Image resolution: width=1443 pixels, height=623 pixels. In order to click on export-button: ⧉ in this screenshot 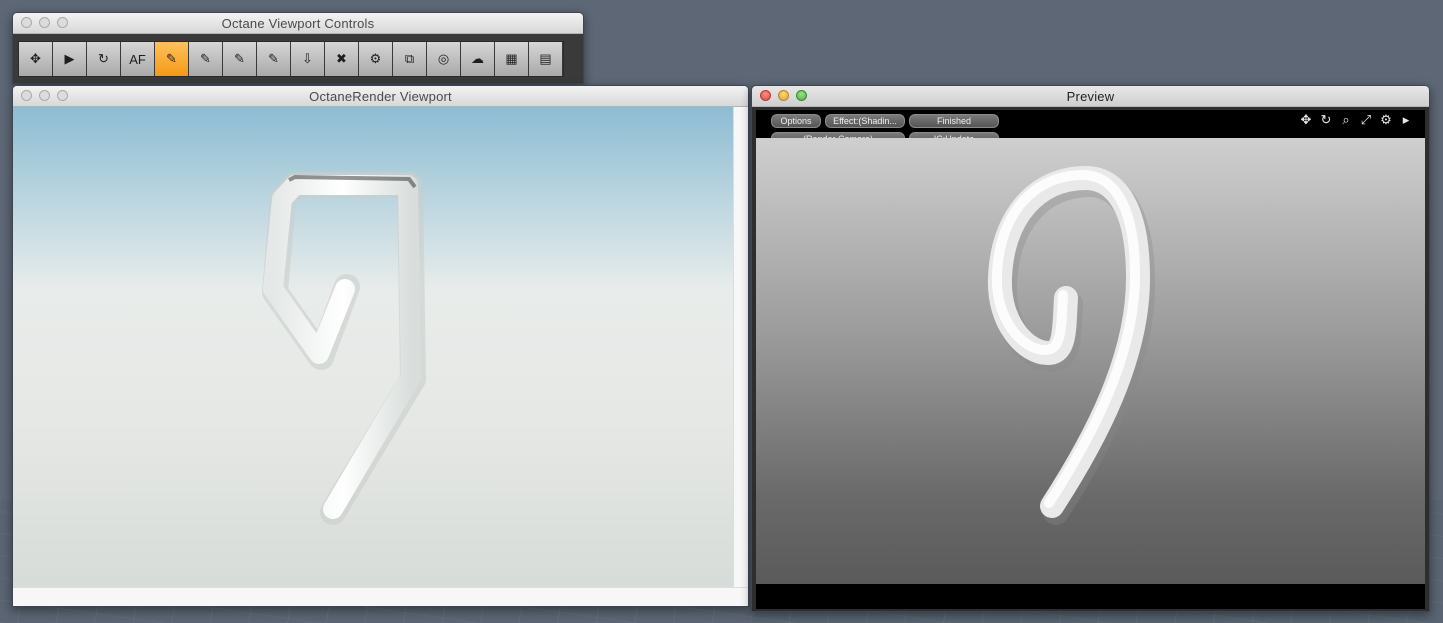, I will do `click(410, 59)`.